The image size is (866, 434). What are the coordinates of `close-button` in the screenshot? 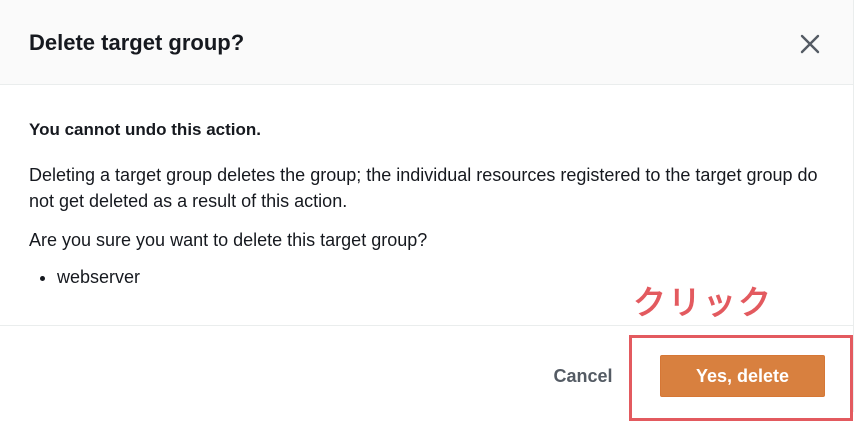 It's located at (810, 44).